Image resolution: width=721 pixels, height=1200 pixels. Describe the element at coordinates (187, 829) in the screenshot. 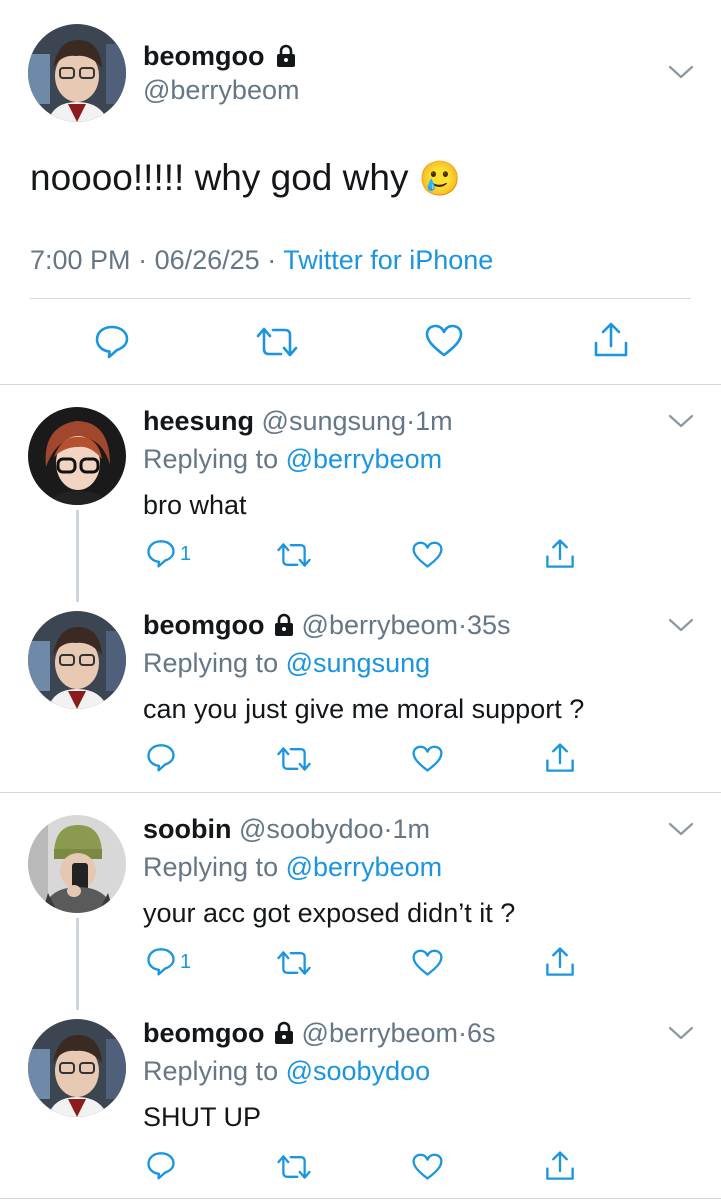

I see `display-name: soobin` at that location.